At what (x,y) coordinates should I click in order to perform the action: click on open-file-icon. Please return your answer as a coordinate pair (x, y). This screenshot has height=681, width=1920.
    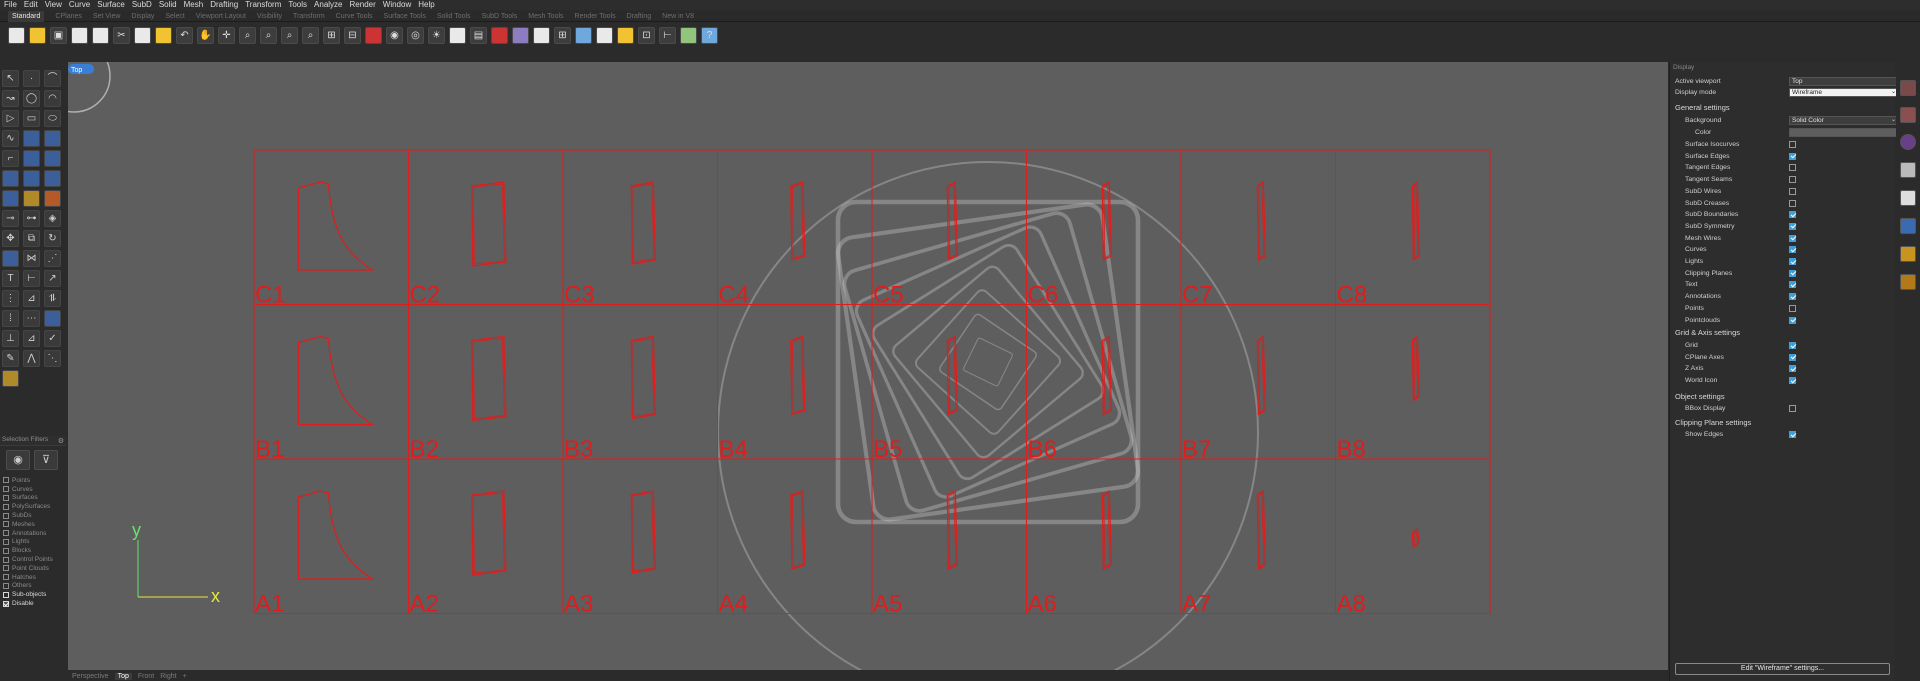
    Looking at the image, I should click on (37, 35).